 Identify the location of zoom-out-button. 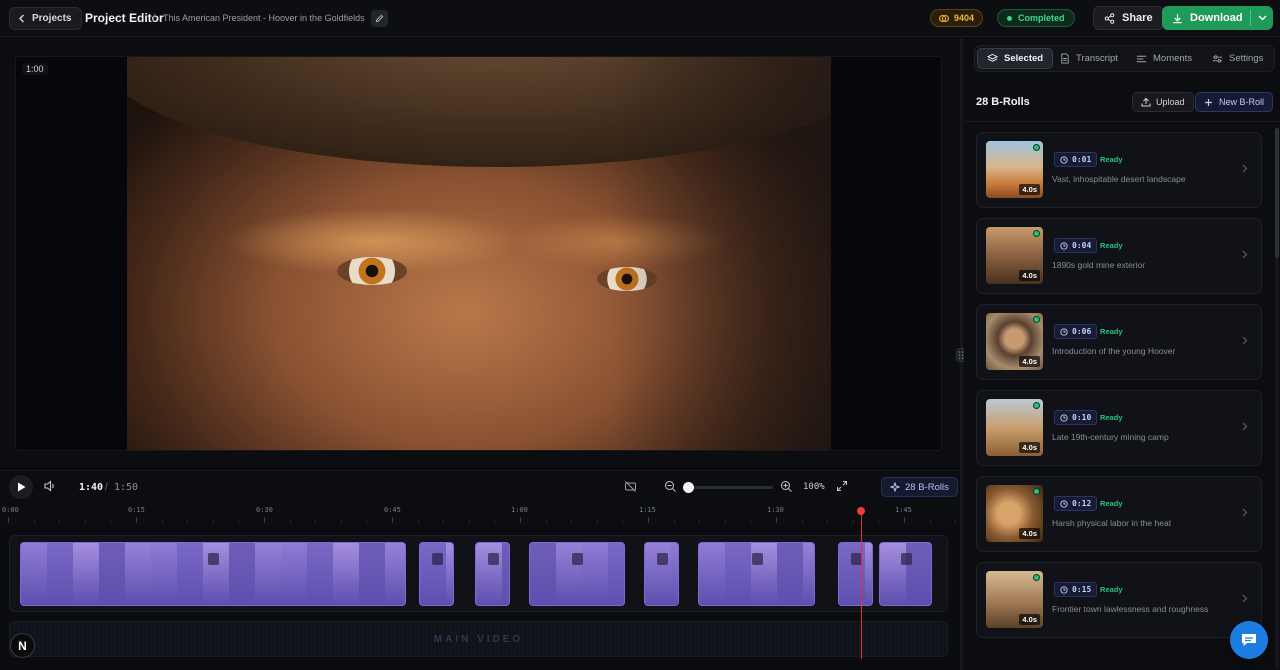
(670, 488).